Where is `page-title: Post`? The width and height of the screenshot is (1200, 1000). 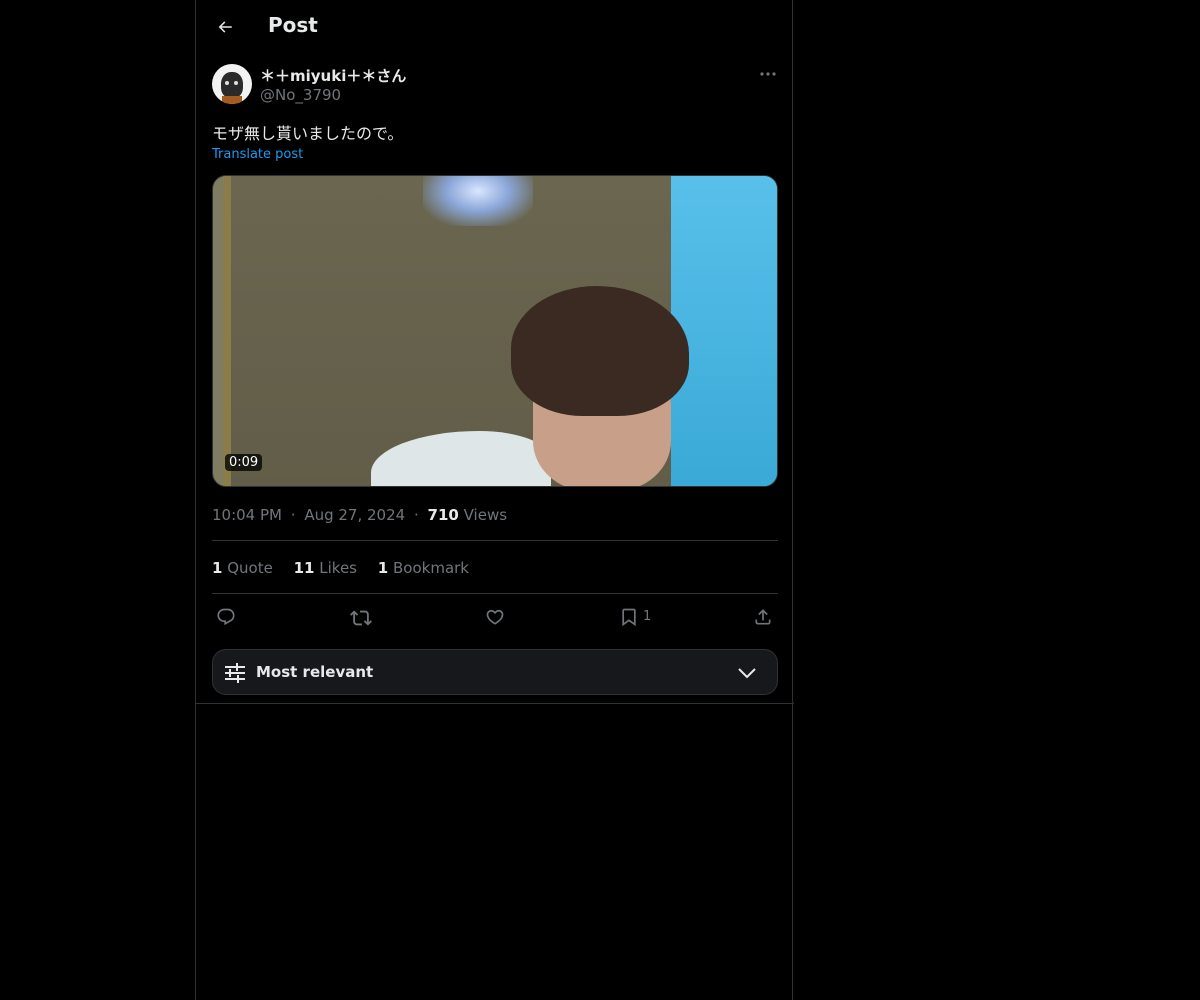 page-title: Post is located at coordinates (293, 25).